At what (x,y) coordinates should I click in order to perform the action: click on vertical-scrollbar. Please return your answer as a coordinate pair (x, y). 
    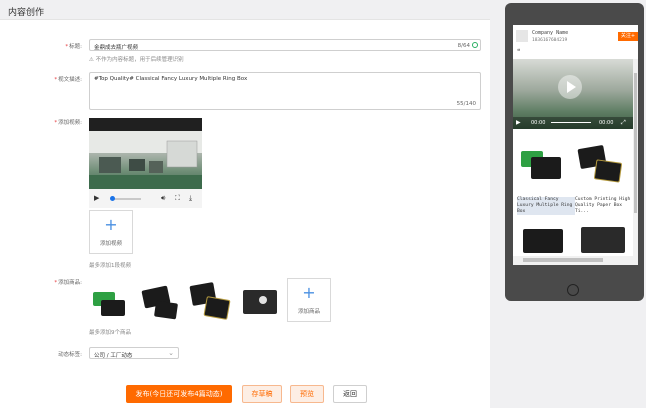
    Looking at the image, I should click on (635, 162).